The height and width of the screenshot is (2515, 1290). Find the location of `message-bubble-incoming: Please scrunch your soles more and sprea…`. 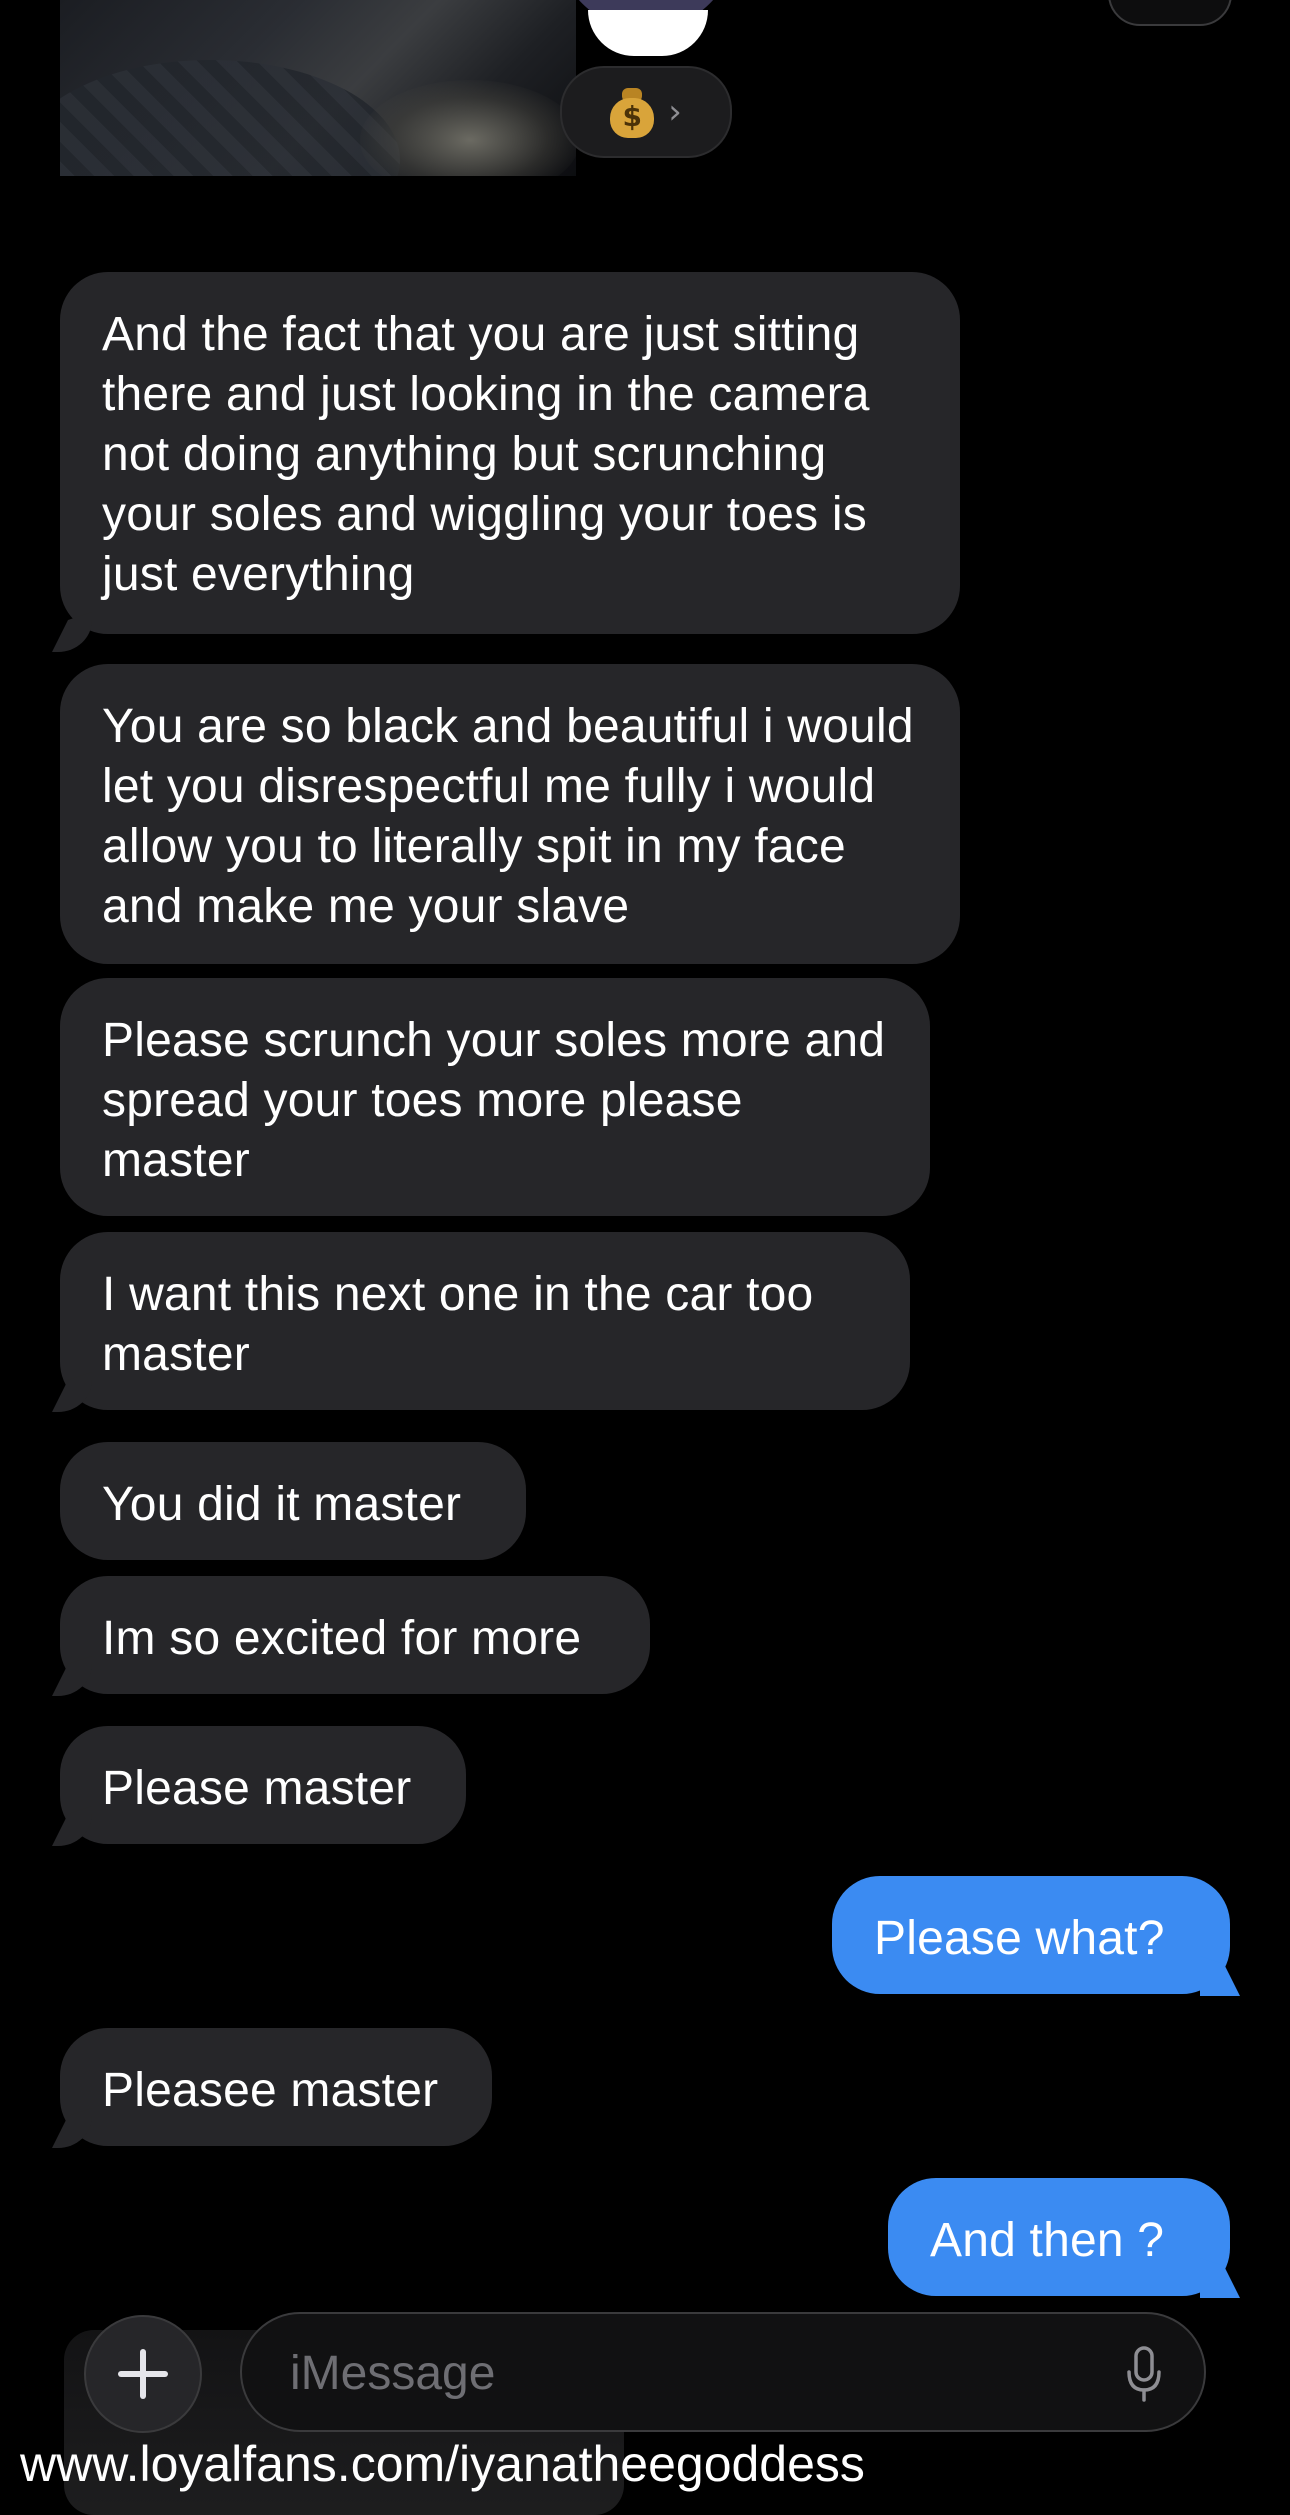

message-bubble-incoming: Please scrunch your soles more and sprea… is located at coordinates (495, 1097).